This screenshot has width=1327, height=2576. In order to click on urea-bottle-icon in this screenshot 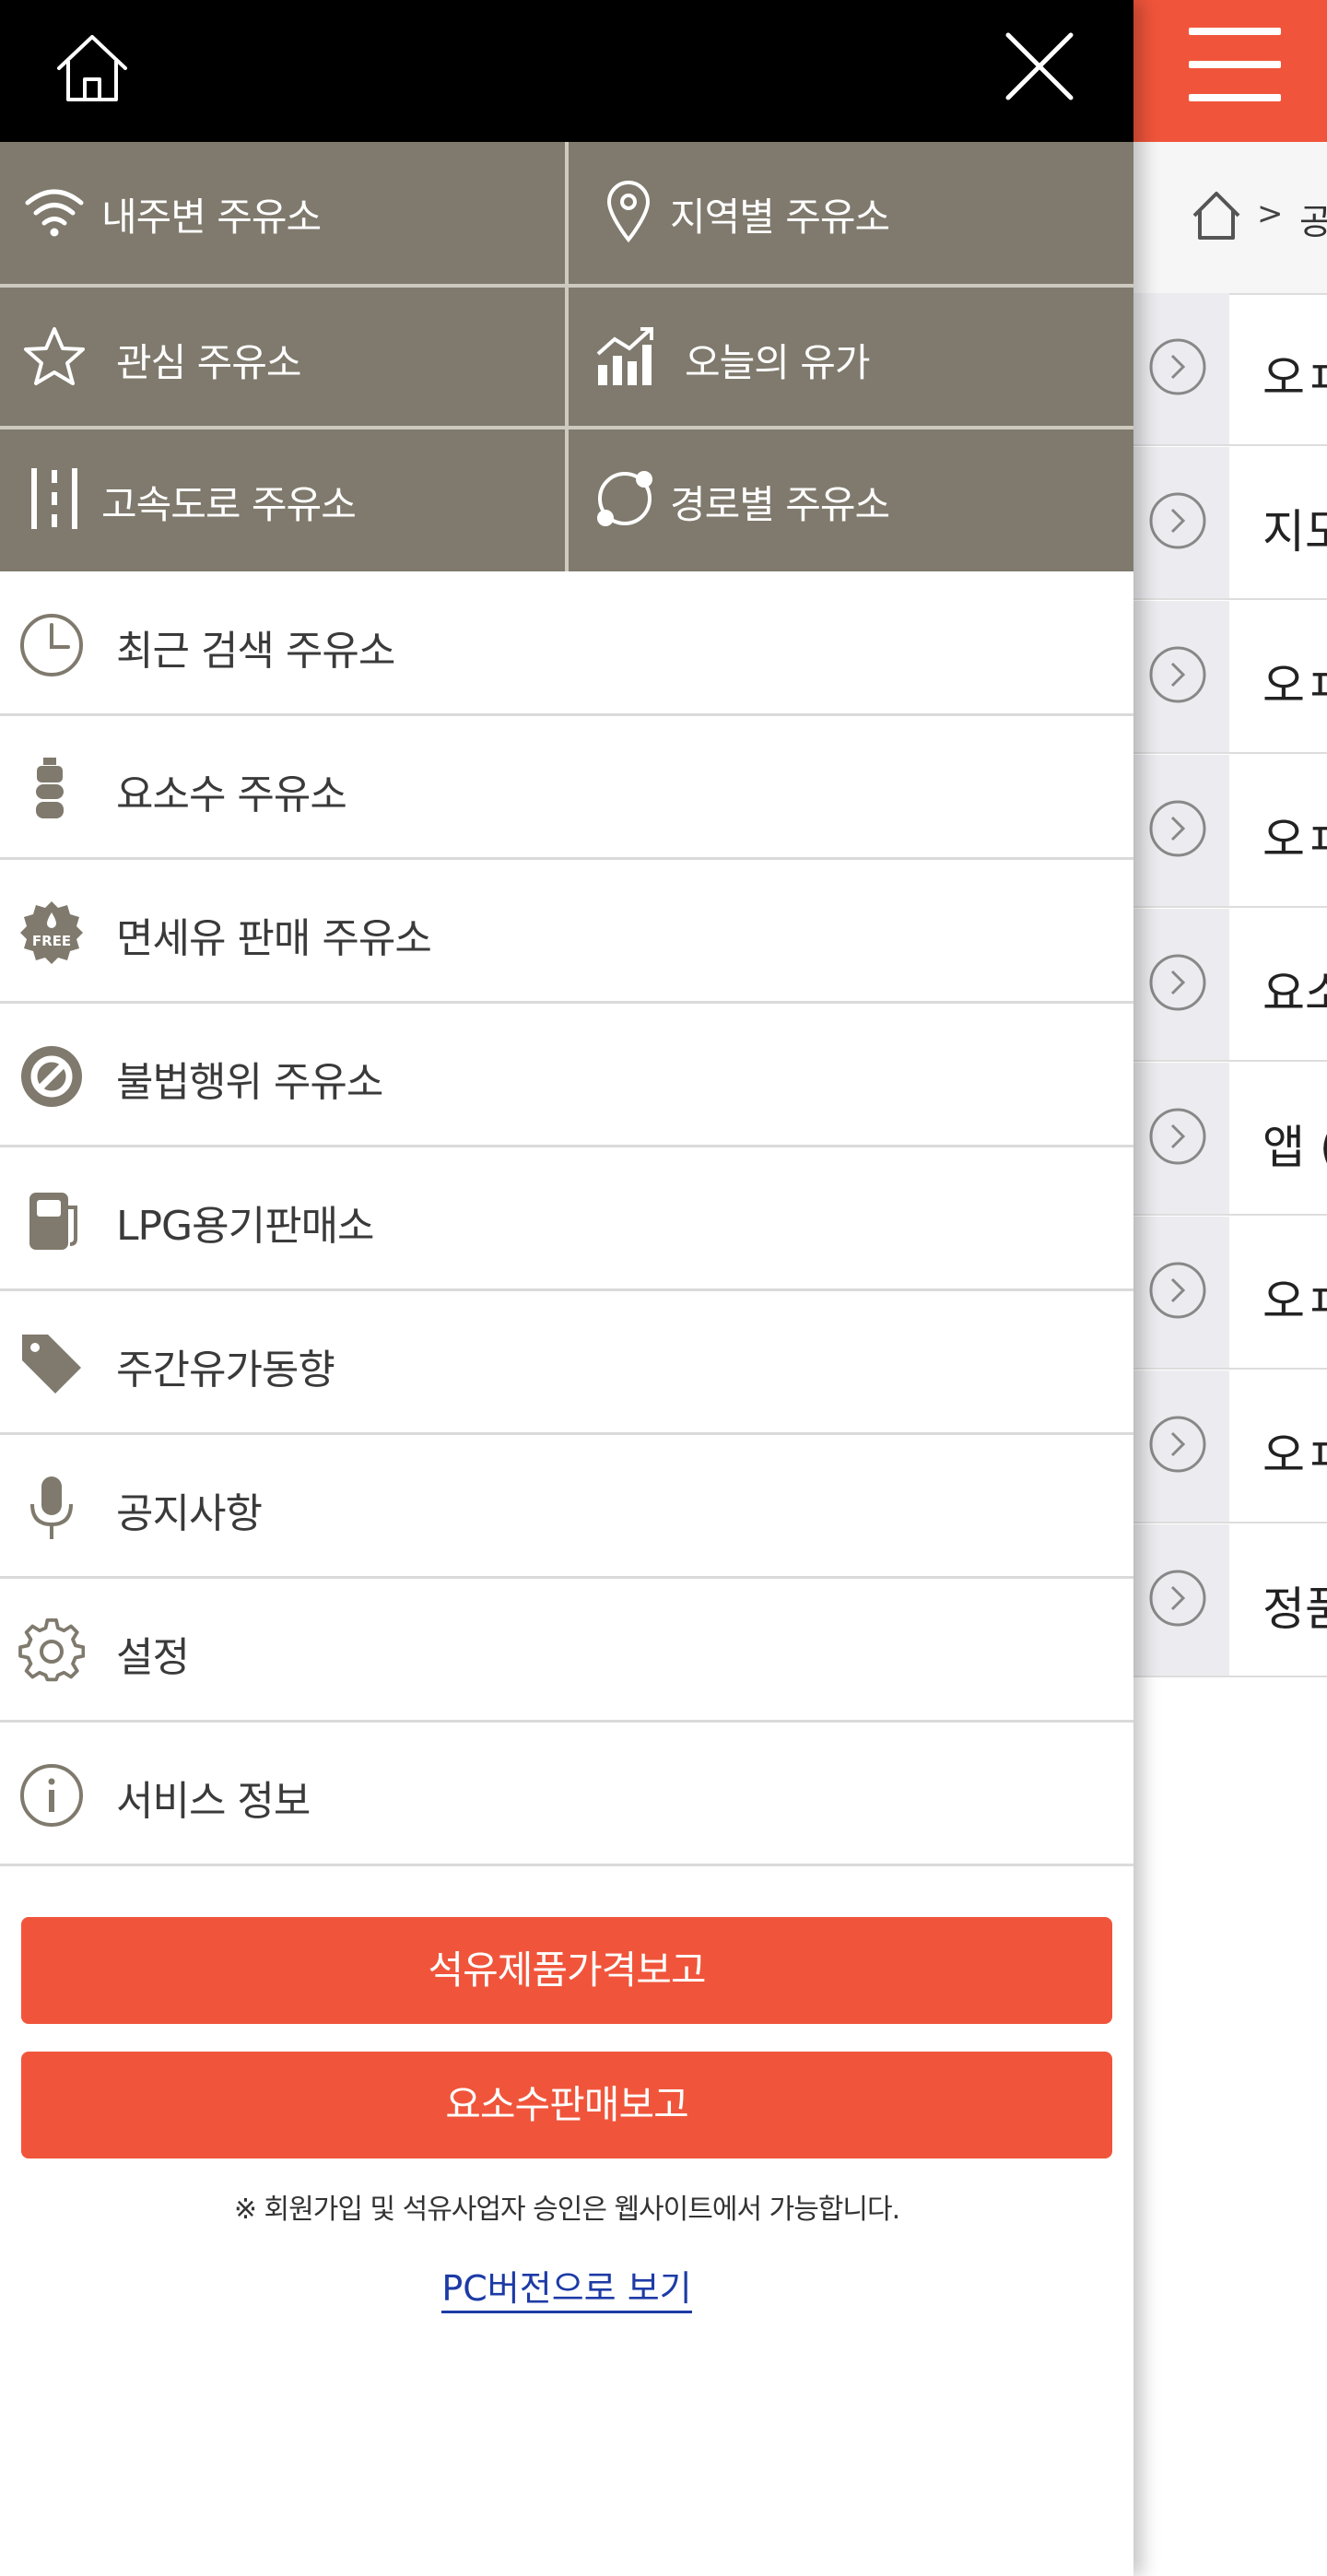, I will do `click(50, 788)`.